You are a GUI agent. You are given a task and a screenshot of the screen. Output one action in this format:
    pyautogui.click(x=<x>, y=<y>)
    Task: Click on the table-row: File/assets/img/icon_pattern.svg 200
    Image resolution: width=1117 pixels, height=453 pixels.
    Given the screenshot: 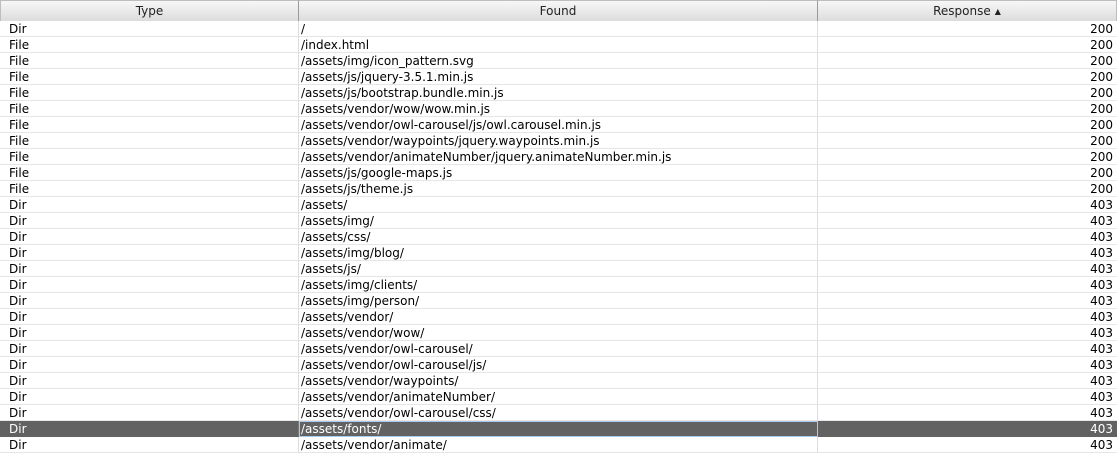 What is the action you would take?
    pyautogui.click(x=558, y=61)
    